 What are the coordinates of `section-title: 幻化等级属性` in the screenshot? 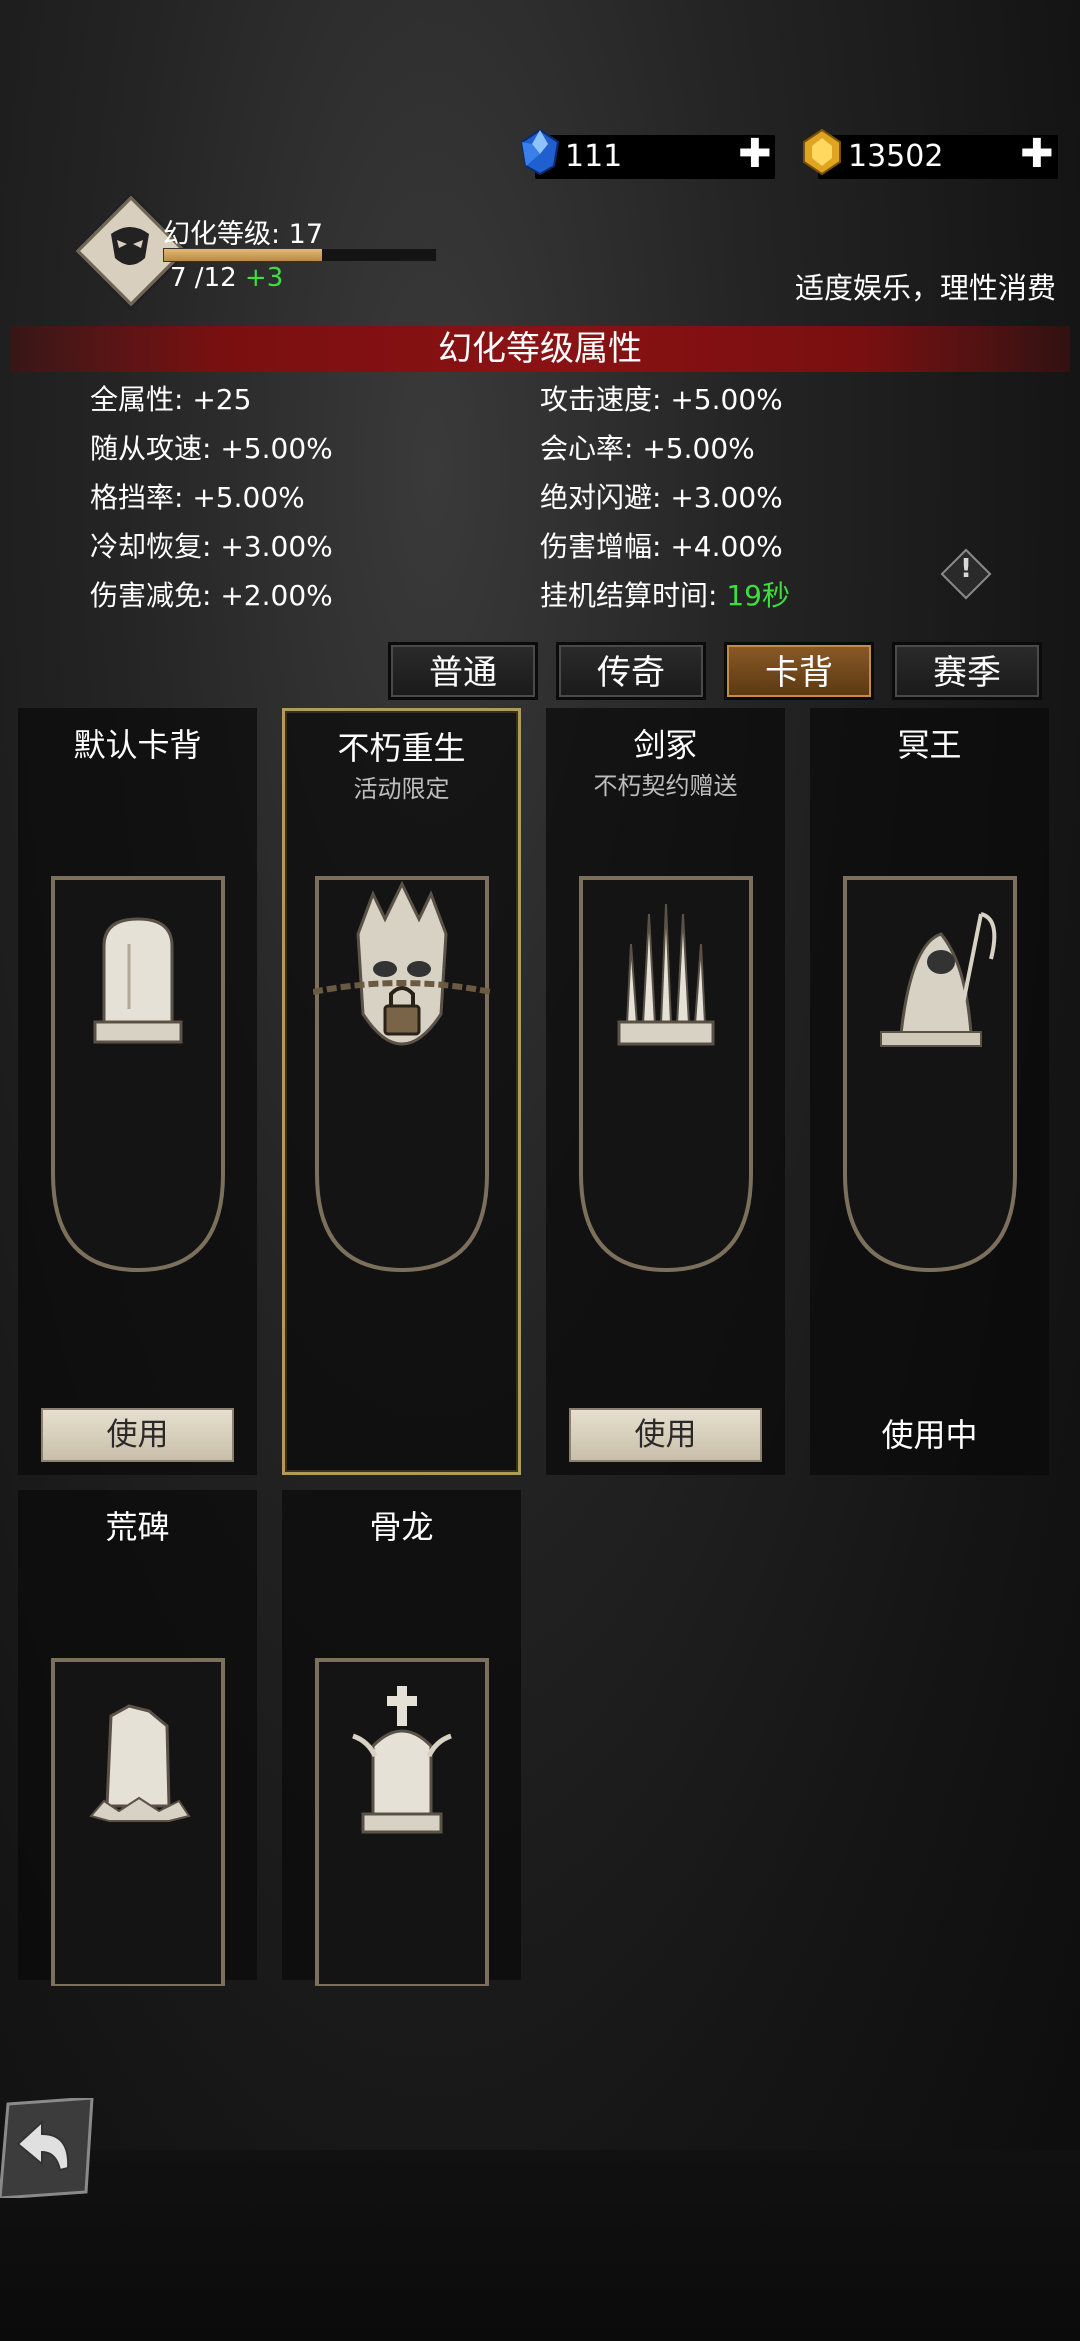 It's located at (540, 349).